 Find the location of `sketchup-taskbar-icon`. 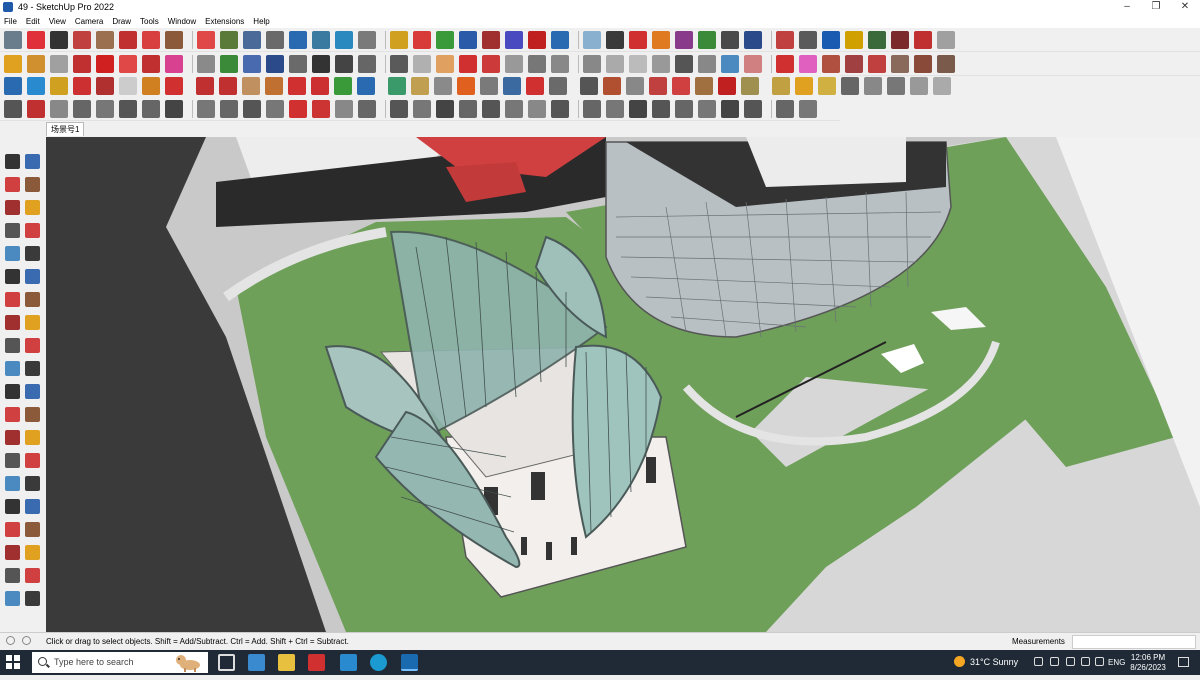

sketchup-taskbar-icon is located at coordinates (409, 662).